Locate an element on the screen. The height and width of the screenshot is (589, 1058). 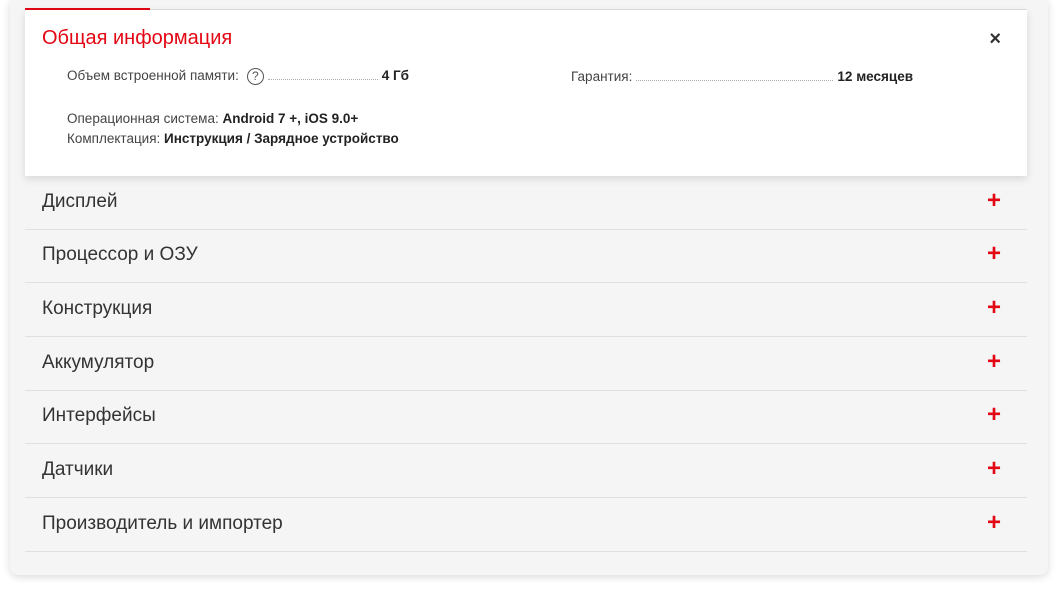
spec-value: 12 месяцев is located at coordinates (875, 76).